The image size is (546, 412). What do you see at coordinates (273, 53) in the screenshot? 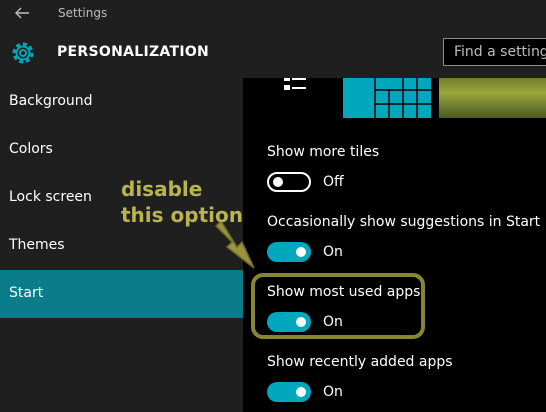
I see `page-header: PERSONALIZATION Find a setting` at bounding box center [273, 53].